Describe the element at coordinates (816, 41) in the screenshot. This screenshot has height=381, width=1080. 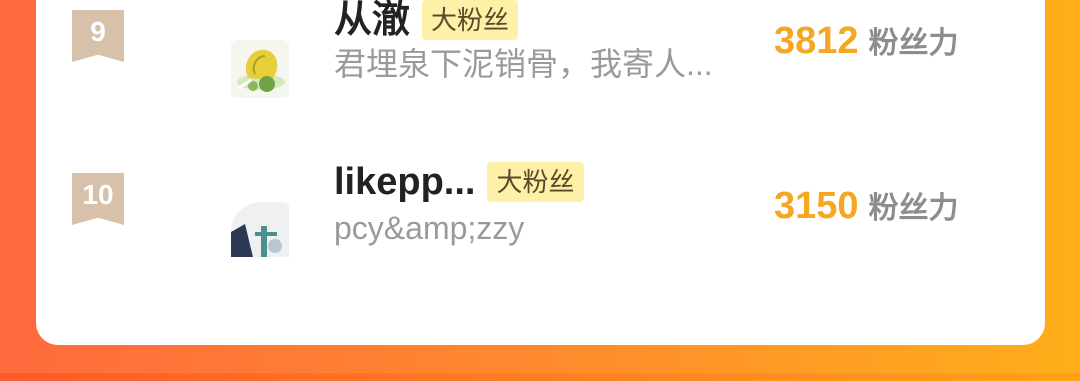
I see `score-value: 3812` at that location.